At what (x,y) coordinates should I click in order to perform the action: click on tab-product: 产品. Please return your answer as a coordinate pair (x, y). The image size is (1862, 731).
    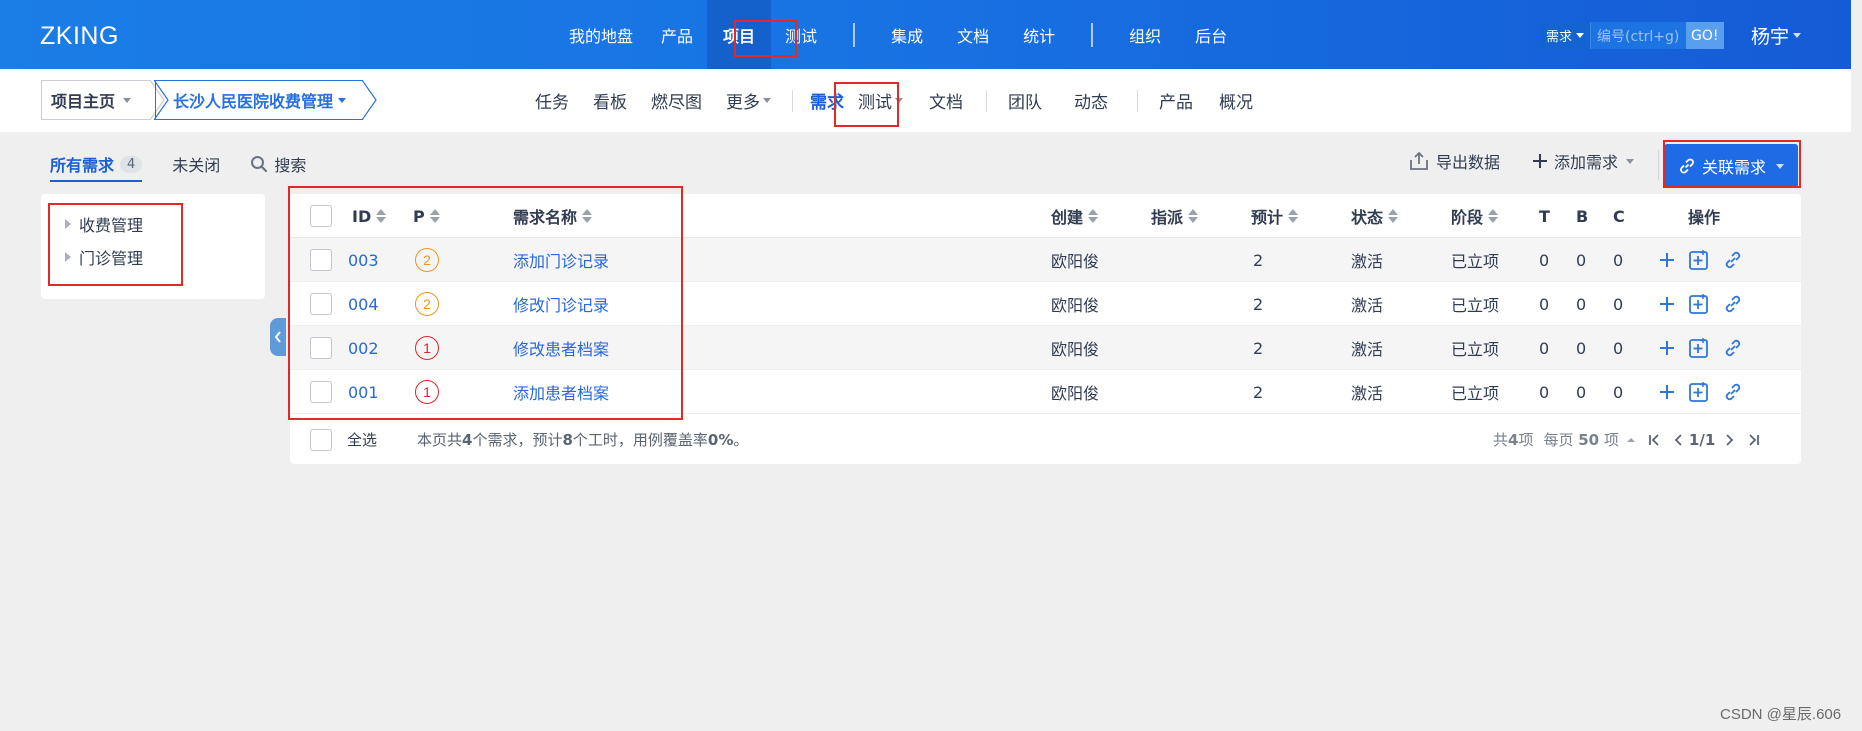
    Looking at the image, I should click on (1176, 101).